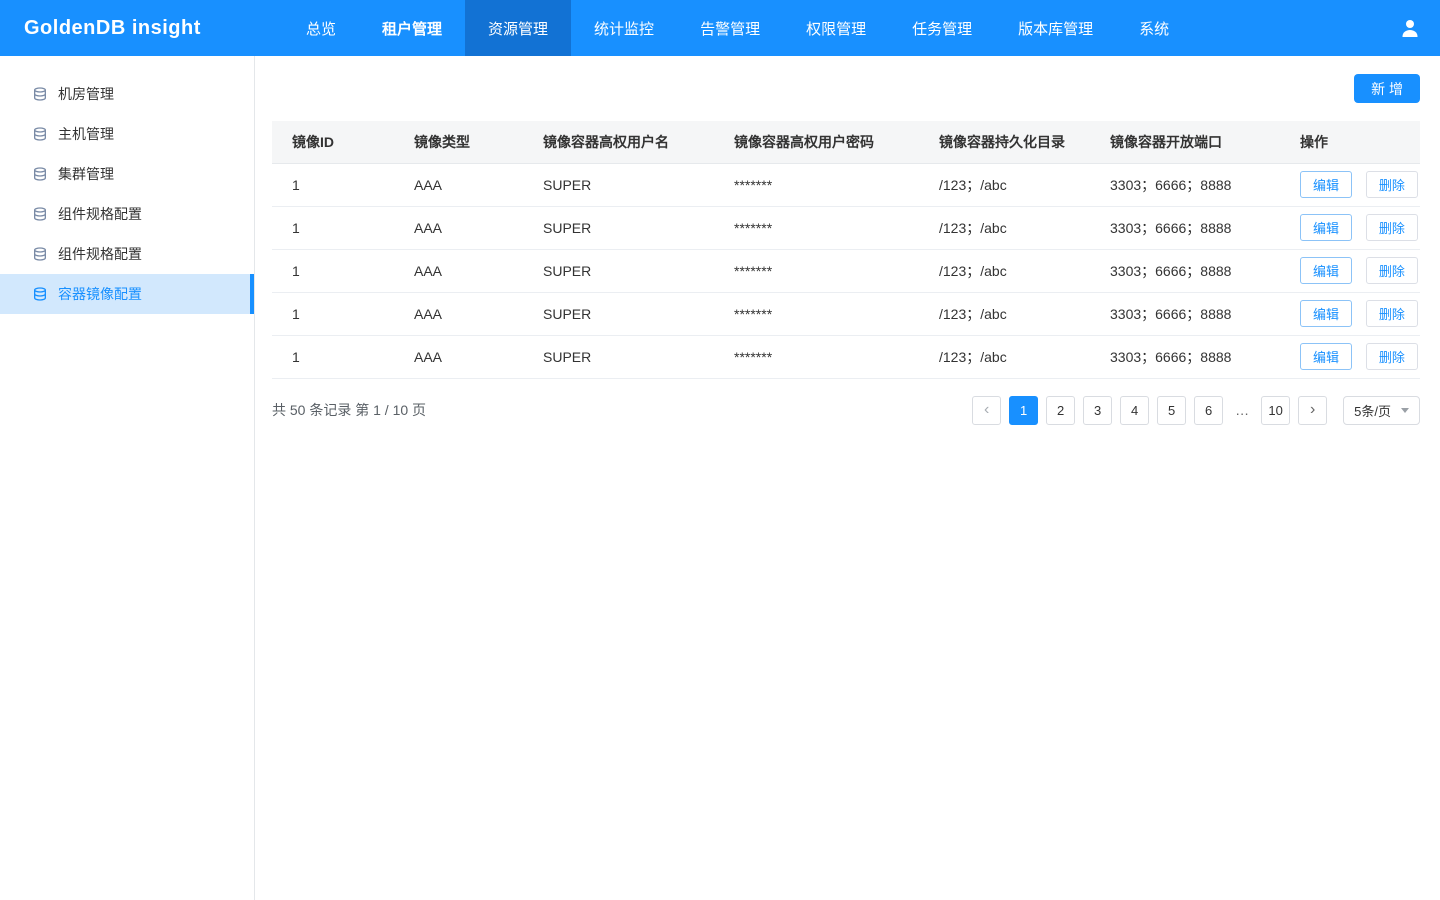  Describe the element at coordinates (730, 28) in the screenshot. I see `nav-tab-alert: 告警管理` at that location.